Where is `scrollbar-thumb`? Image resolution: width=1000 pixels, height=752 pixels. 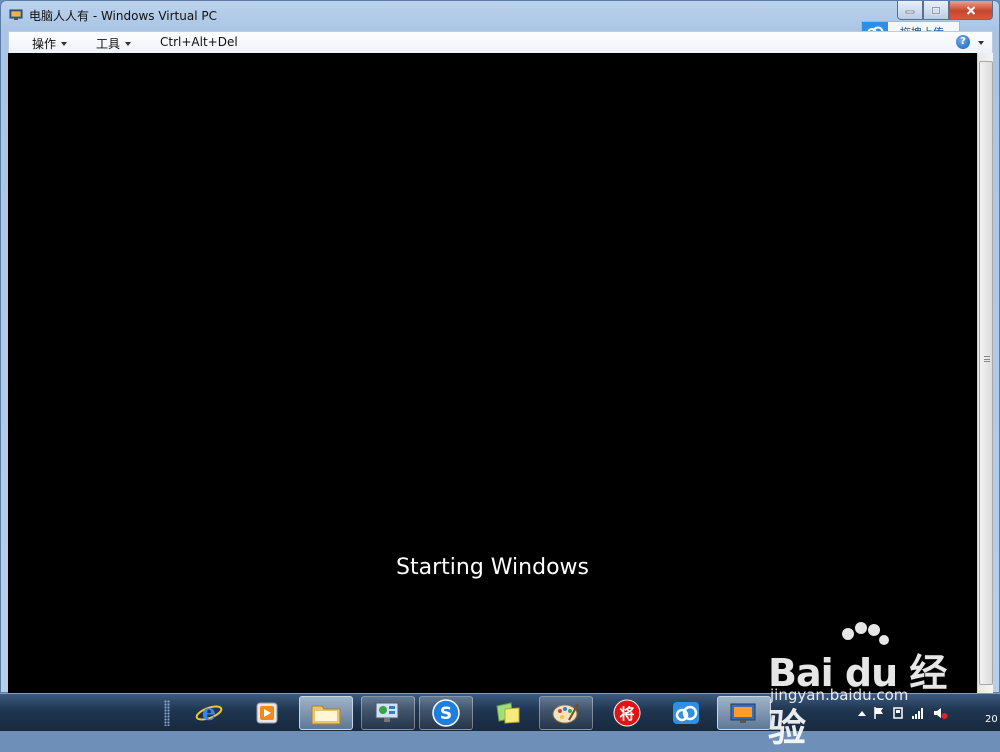
scrollbar-thumb is located at coordinates (986, 373).